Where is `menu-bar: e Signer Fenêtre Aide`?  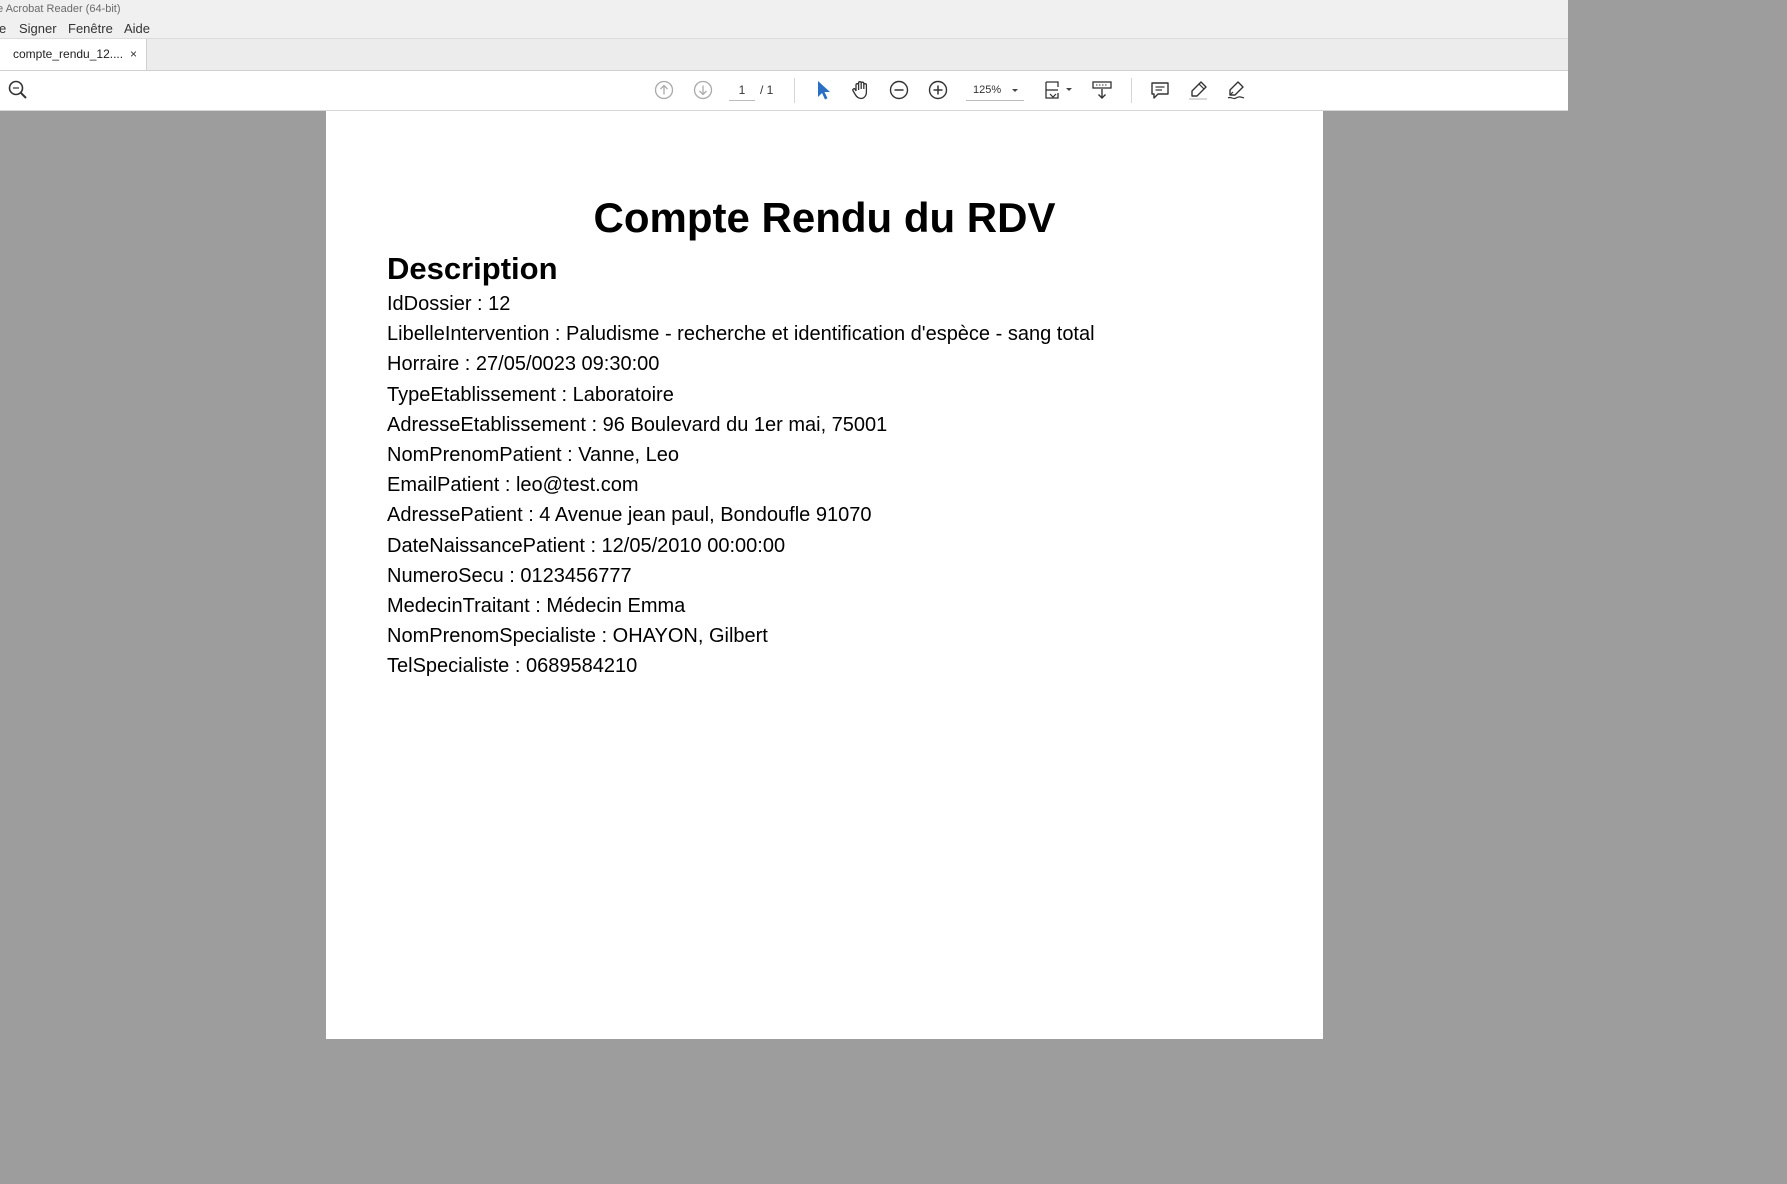
menu-bar: e Signer Fenêtre Aide is located at coordinates (784, 29).